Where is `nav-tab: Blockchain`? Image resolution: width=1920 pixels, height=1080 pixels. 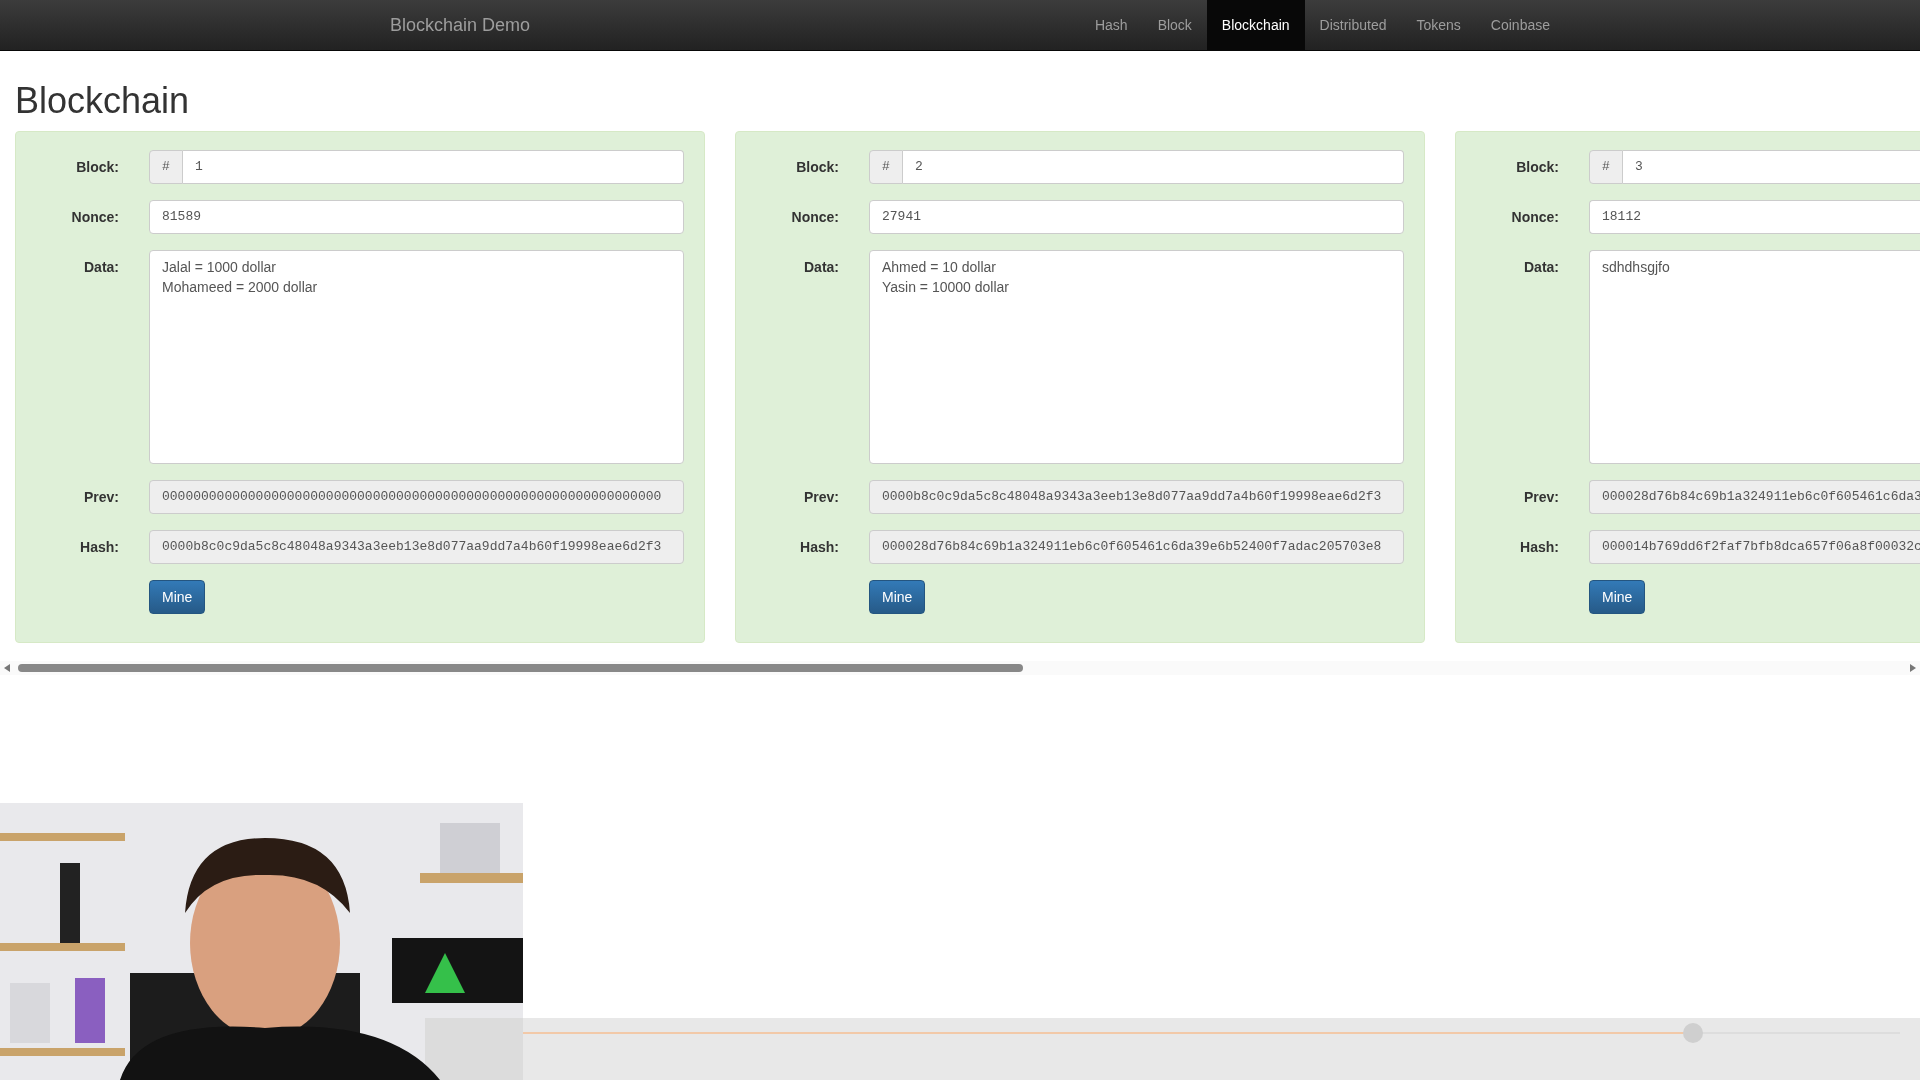 nav-tab: Blockchain is located at coordinates (1255, 25).